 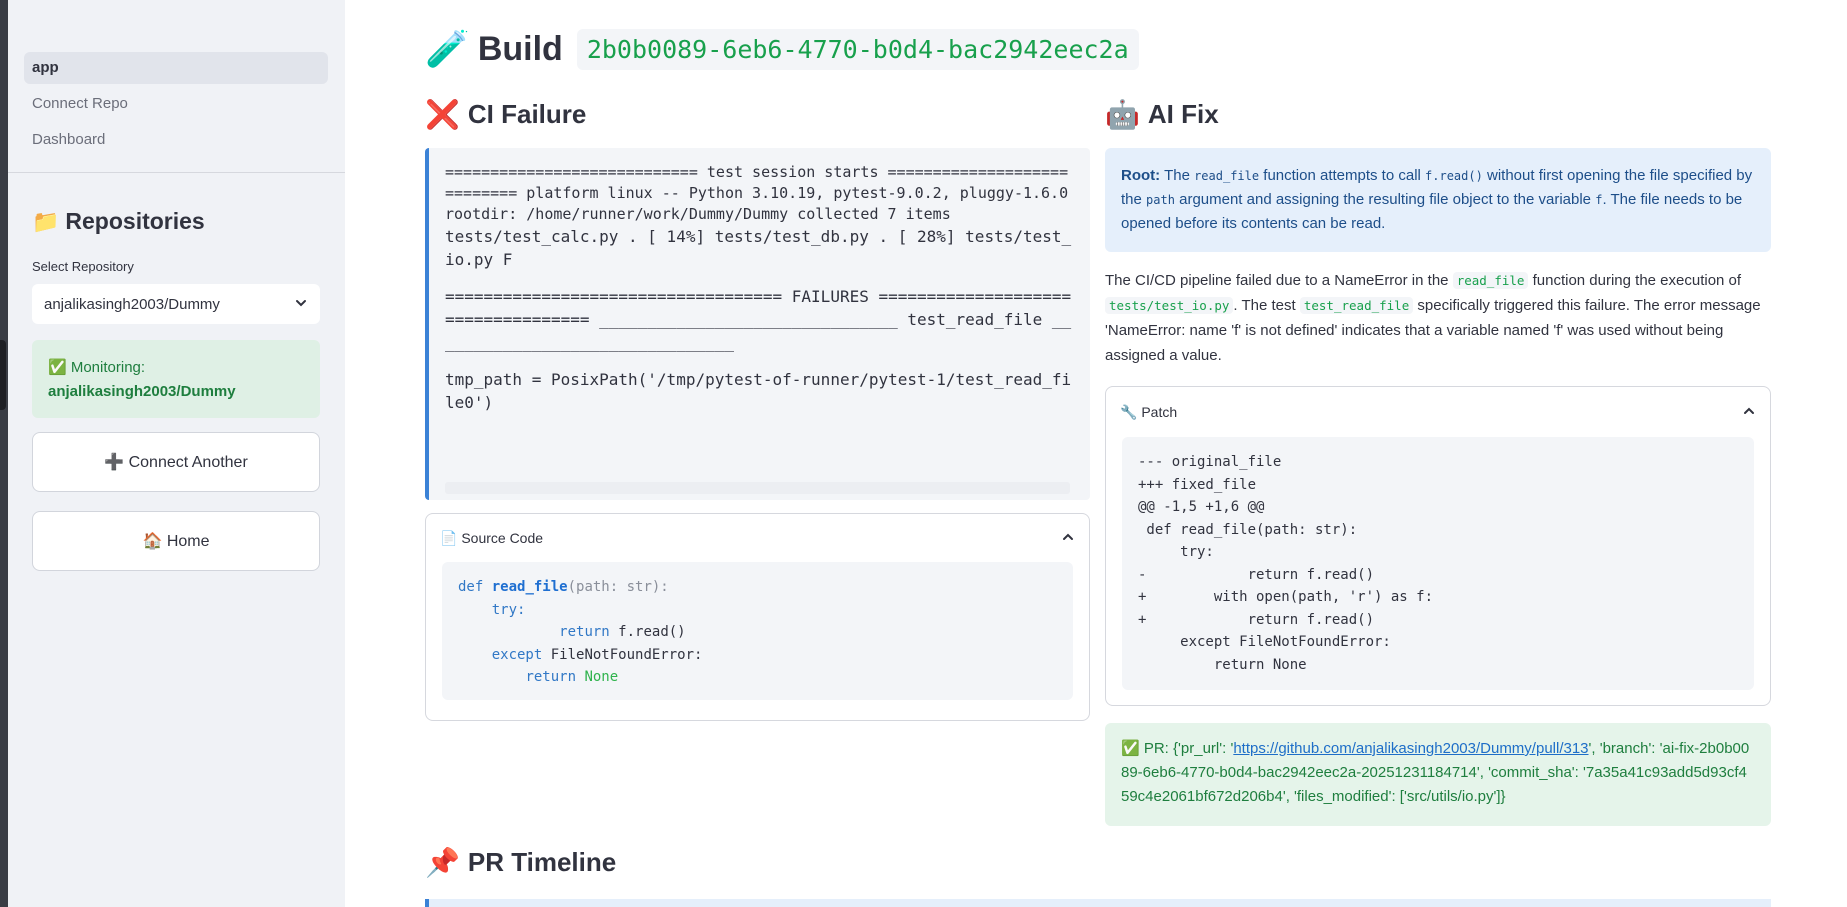 I want to click on edge-handle, so click(x=3, y=375).